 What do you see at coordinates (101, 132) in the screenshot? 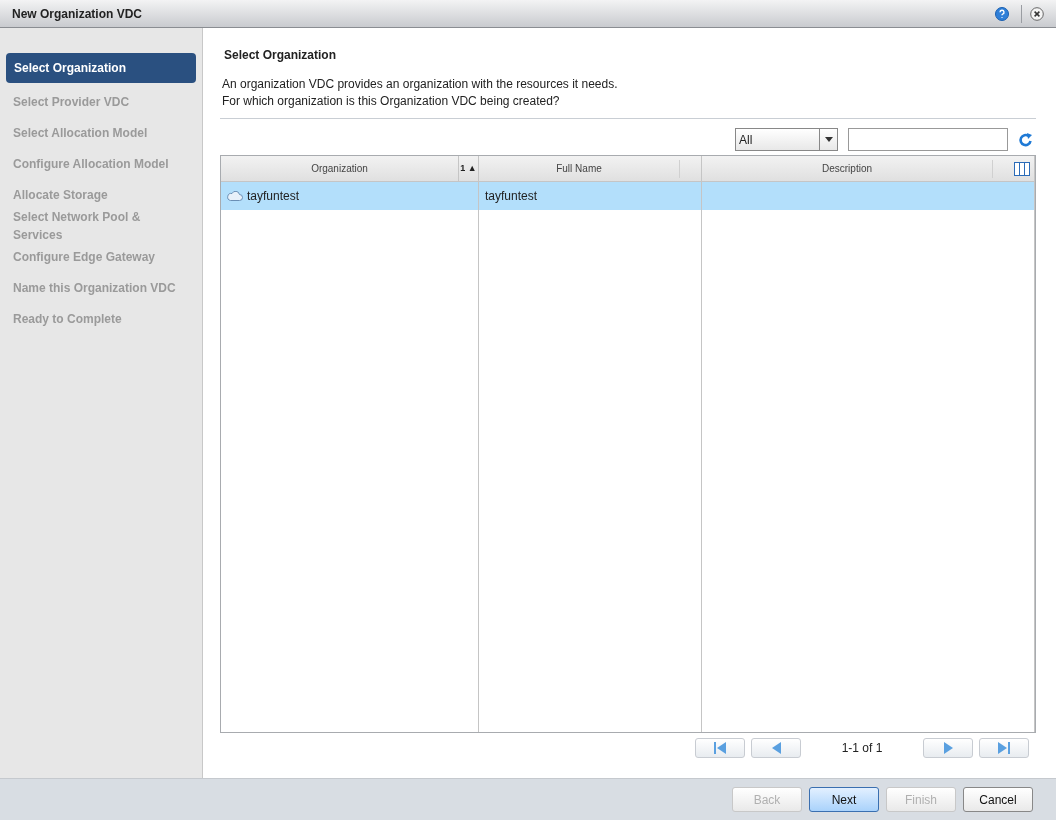
I see `wizard-step: Select Allocation Model` at bounding box center [101, 132].